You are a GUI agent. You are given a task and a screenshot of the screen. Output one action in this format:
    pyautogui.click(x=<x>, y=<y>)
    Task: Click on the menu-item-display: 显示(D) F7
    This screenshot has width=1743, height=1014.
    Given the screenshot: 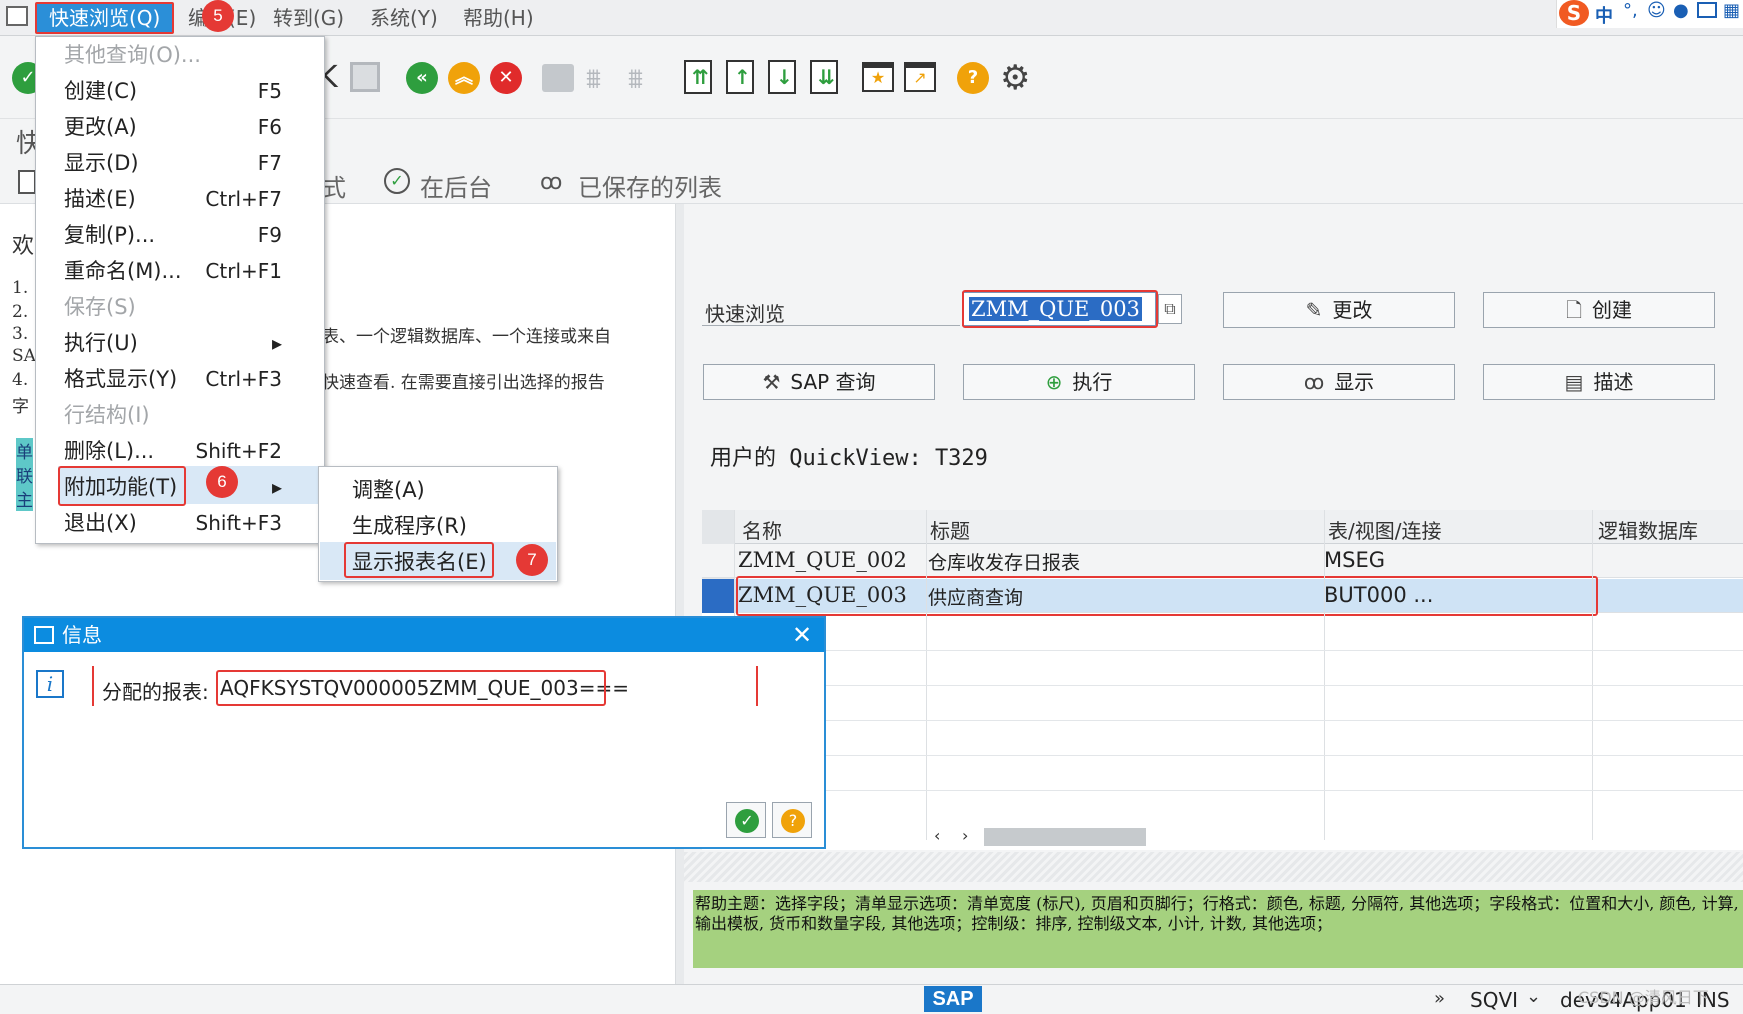 What is the action you would take?
    pyautogui.click(x=157, y=163)
    